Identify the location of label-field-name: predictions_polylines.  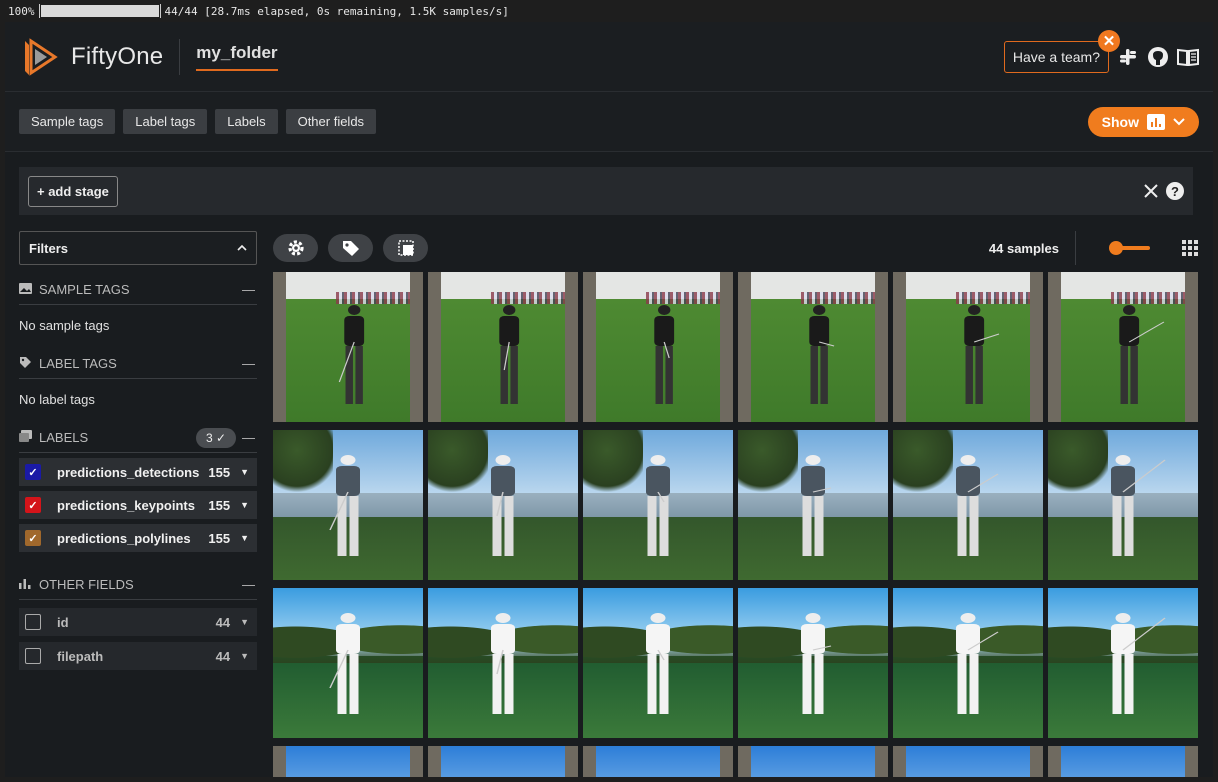
(124, 538).